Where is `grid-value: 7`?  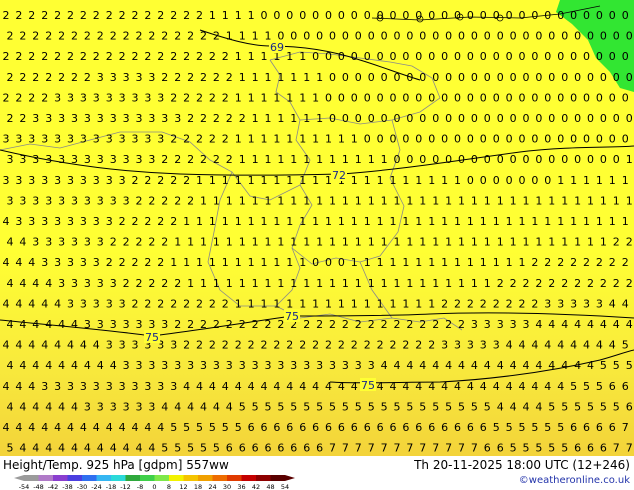
grid-value: 7 is located at coordinates (345, 448).